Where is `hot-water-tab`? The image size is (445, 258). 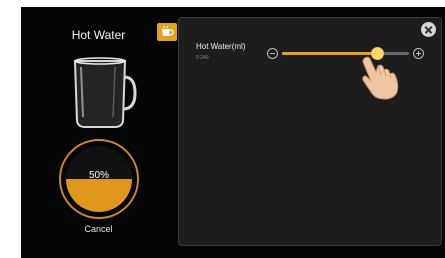
hot-water-tab is located at coordinates (167, 32).